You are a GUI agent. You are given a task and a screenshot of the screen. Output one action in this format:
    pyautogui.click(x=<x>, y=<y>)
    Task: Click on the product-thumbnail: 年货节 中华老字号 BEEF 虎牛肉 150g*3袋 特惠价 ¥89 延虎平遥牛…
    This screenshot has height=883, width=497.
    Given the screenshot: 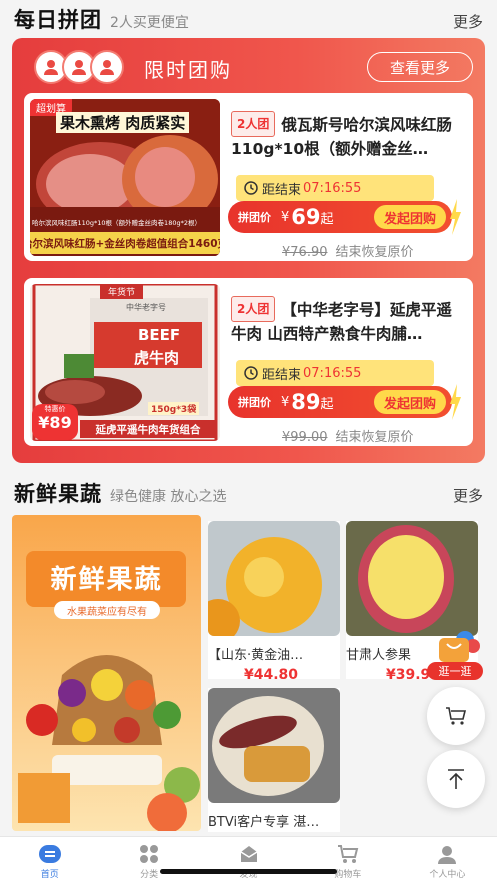 What is the action you would take?
    pyautogui.click(x=125, y=362)
    